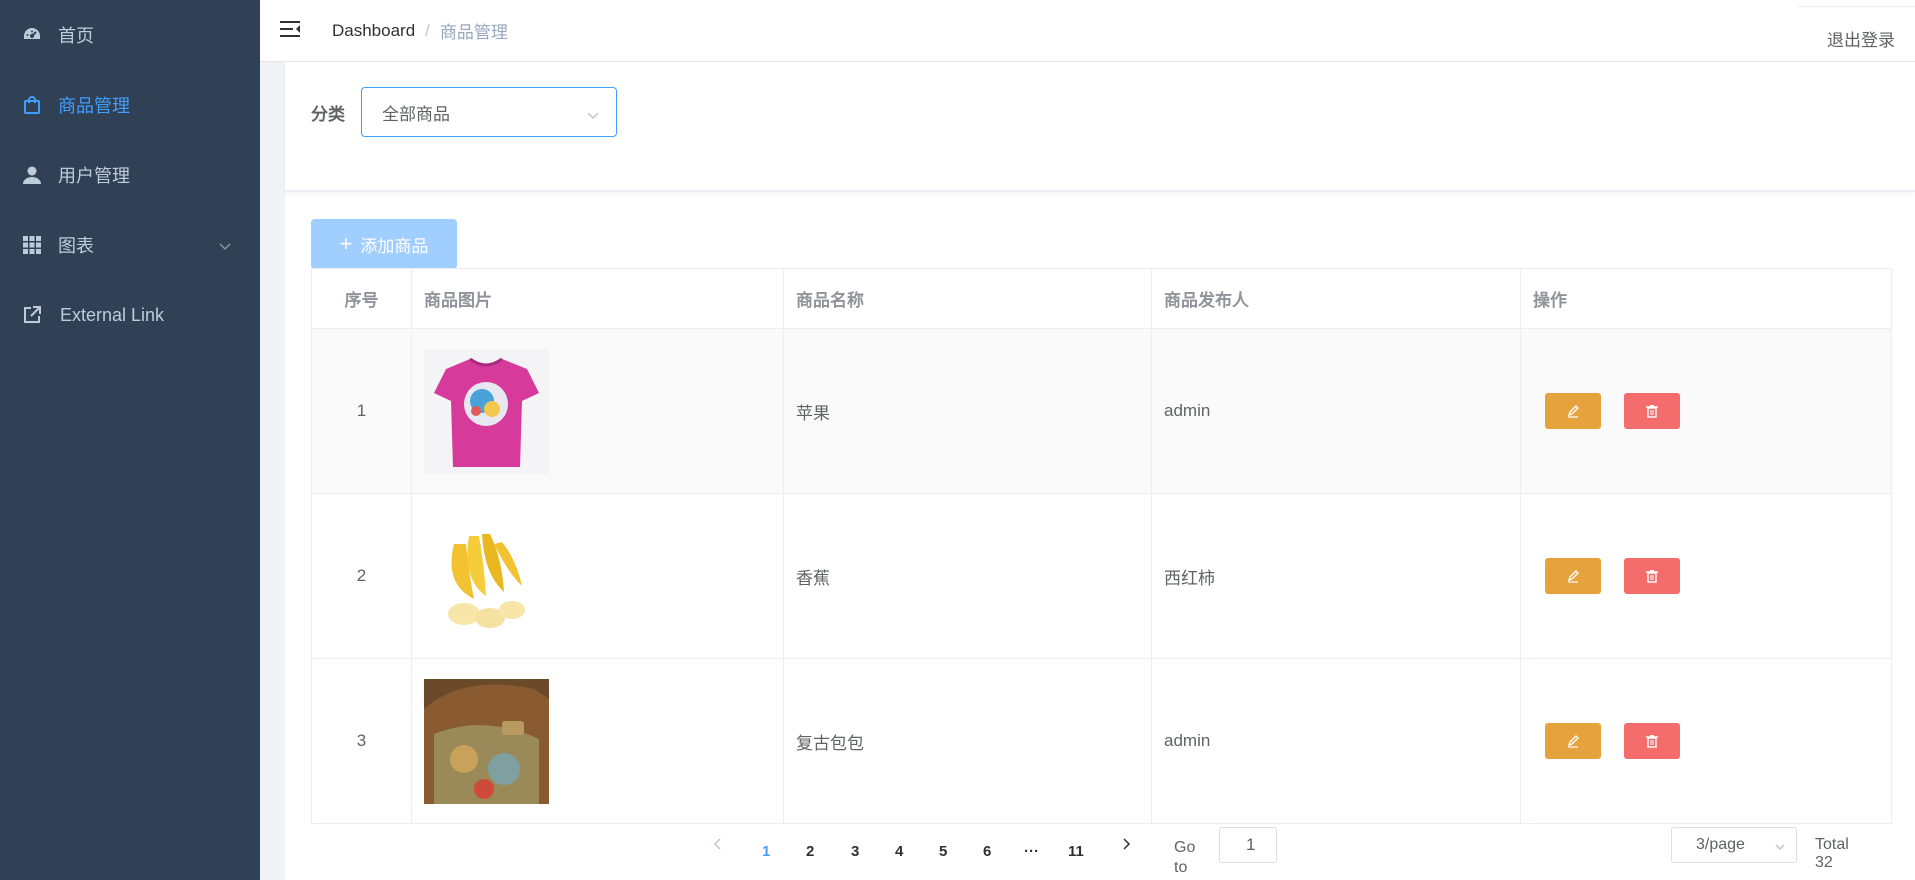 The height and width of the screenshot is (880, 1915). Describe the element at coordinates (420, 30) in the screenshot. I see `breadcrumb: Dashboard / 商品管理` at that location.